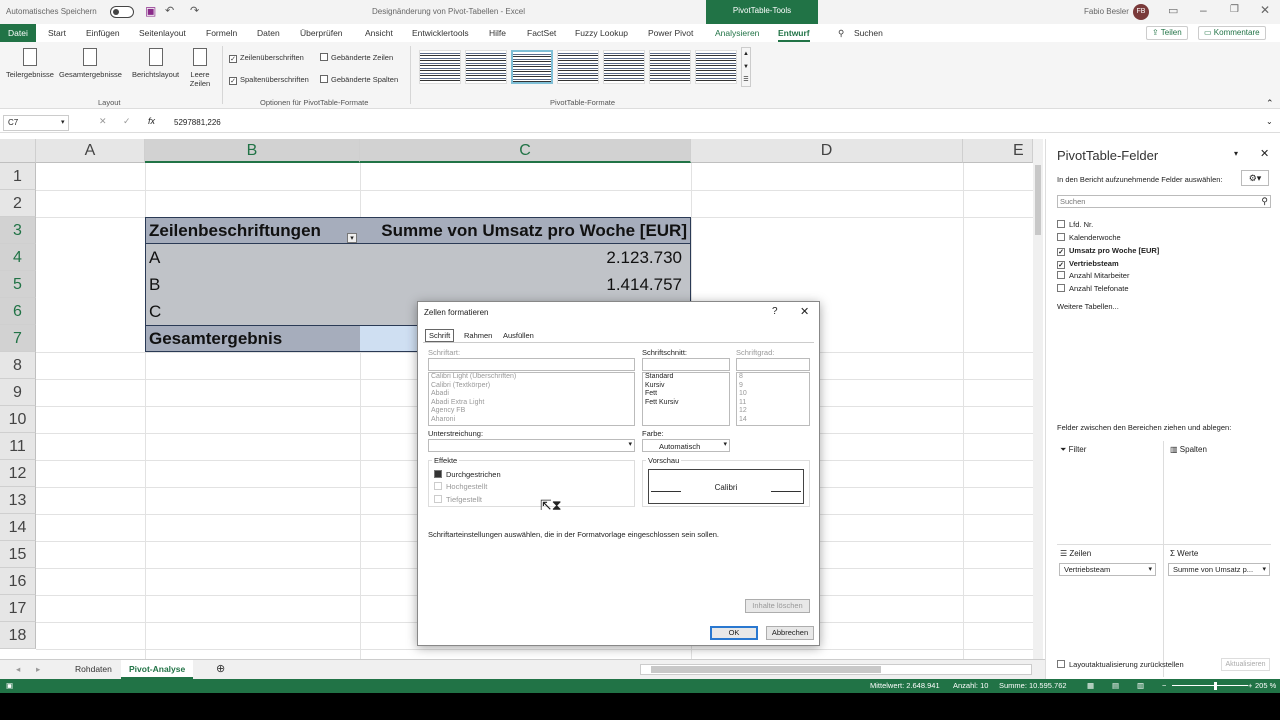 Image resolution: width=1280 pixels, height=720 pixels. Describe the element at coordinates (1088, 264) in the screenshot. I see `field-checkbox: ✓ Vertriebsteam` at that location.